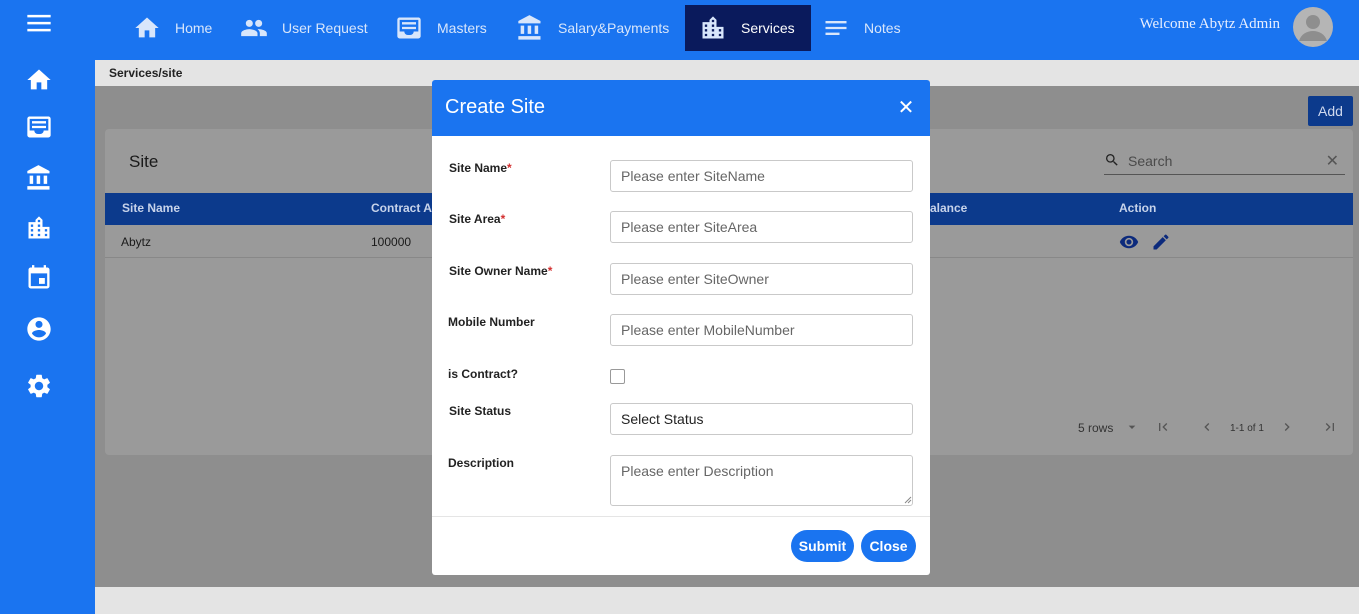 This screenshot has width=1359, height=614. What do you see at coordinates (882, 28) in the screenshot?
I see `nav-notes-label: Notes` at bounding box center [882, 28].